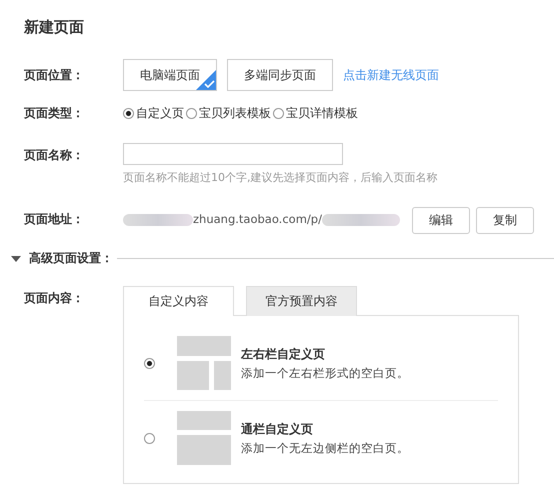 The image size is (554, 497). I want to click on page-position-option: 多端同步页面, so click(280, 75).